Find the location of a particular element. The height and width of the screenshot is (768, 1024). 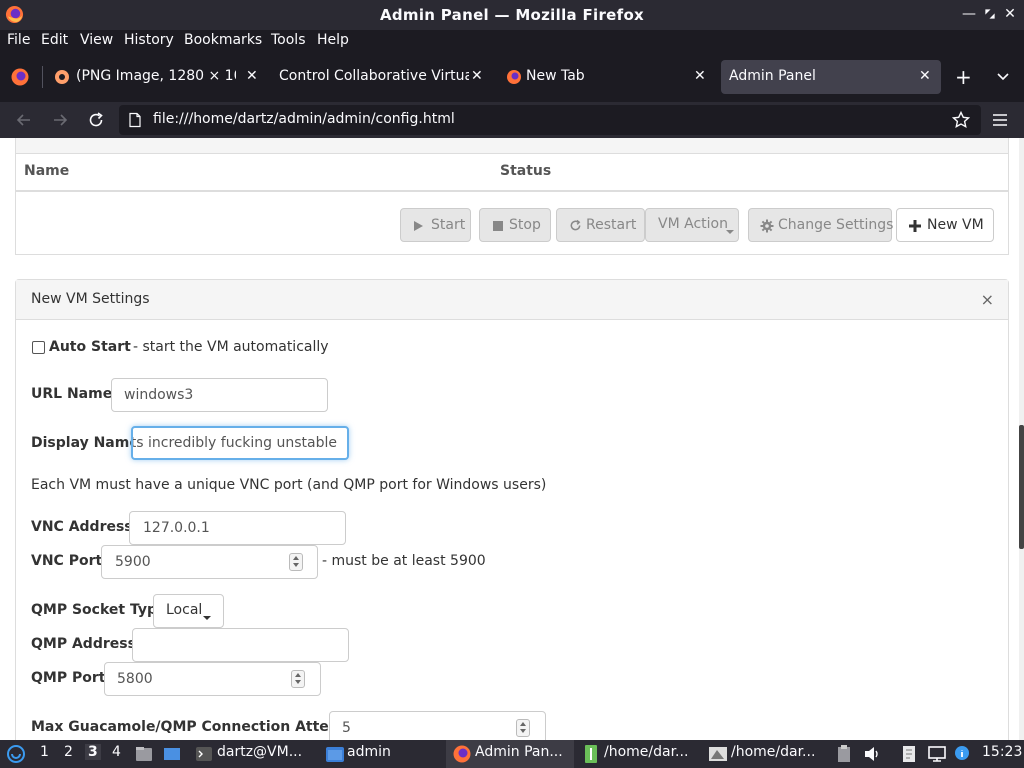

vnc-port-input: 5900 is located at coordinates (209, 562).